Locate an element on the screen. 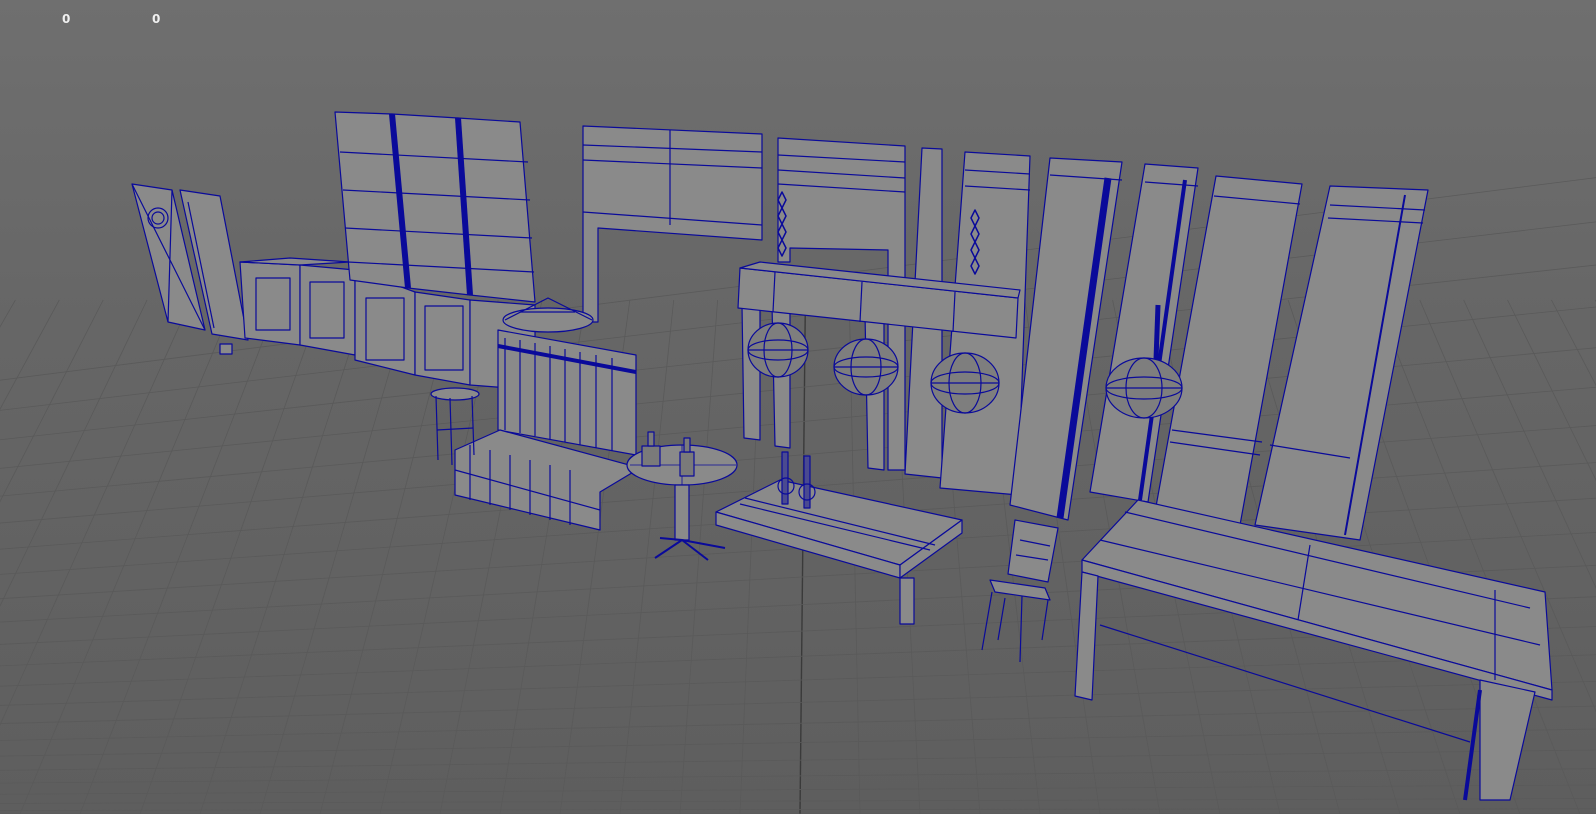  small-cube is located at coordinates (226, 349).